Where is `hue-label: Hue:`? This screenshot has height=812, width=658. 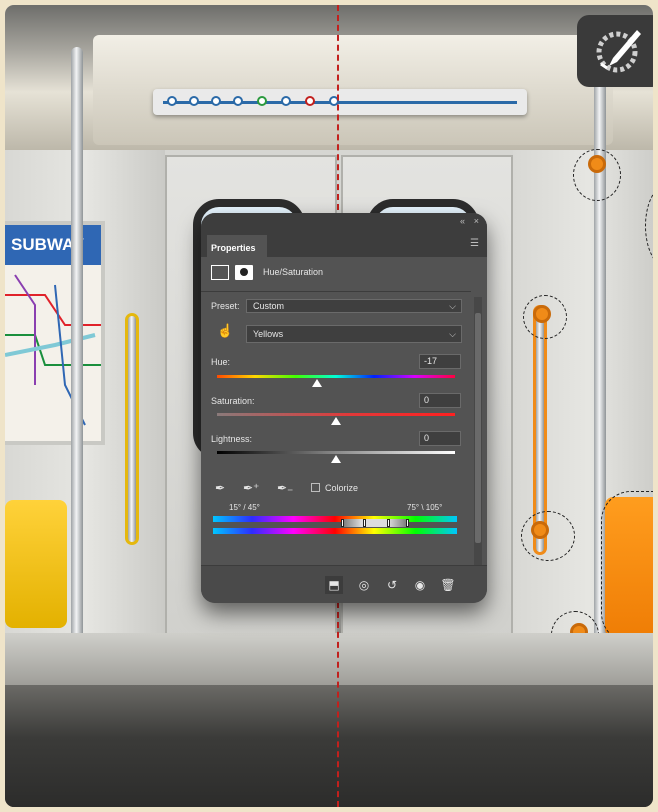
hue-label: Hue: is located at coordinates (221, 362).